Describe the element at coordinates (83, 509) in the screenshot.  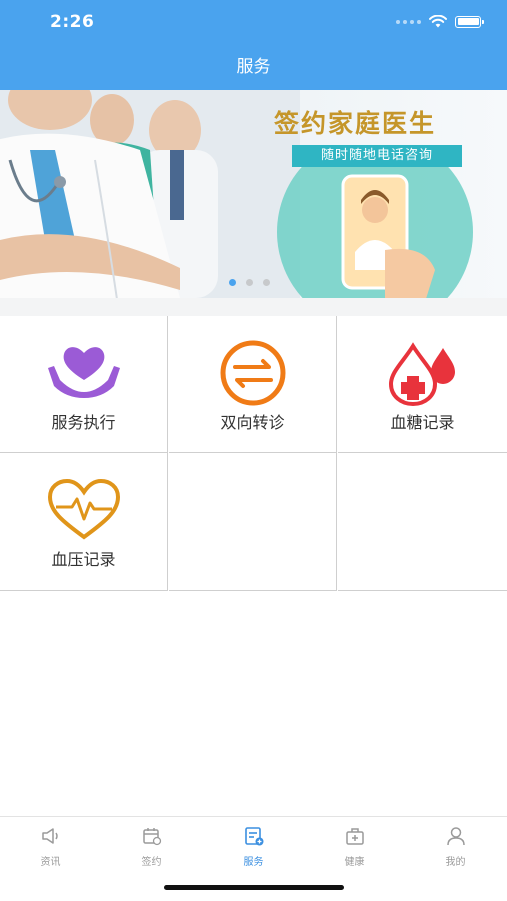
I see `heartbeat-icon` at that location.